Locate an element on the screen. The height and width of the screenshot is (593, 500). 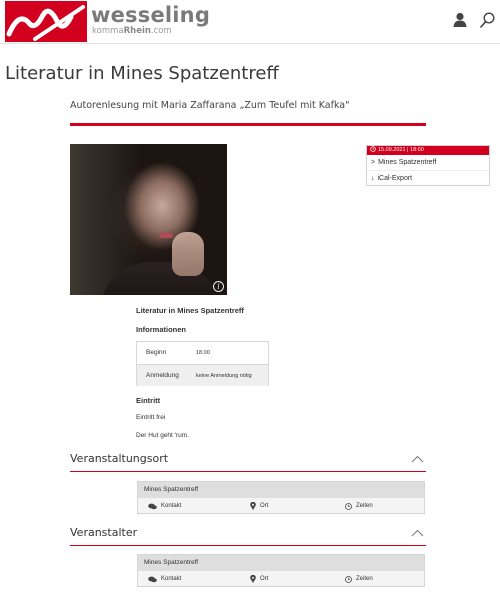
ical-export-link: ↓ iCal-Export is located at coordinates (428, 177).